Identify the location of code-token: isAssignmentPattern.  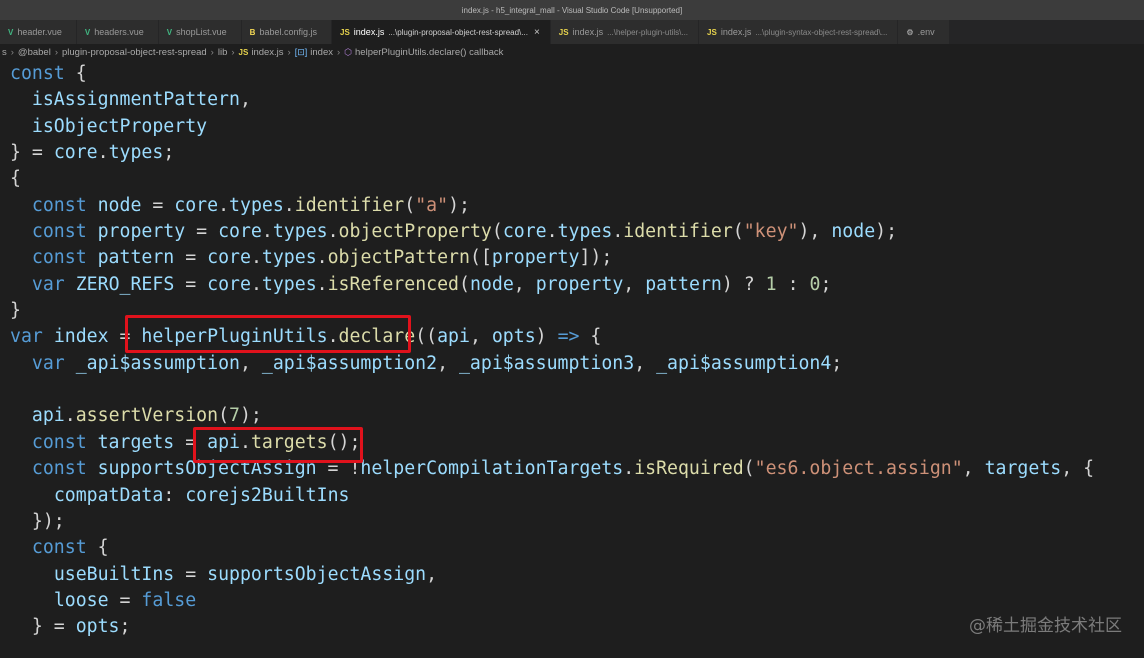
(135, 100).